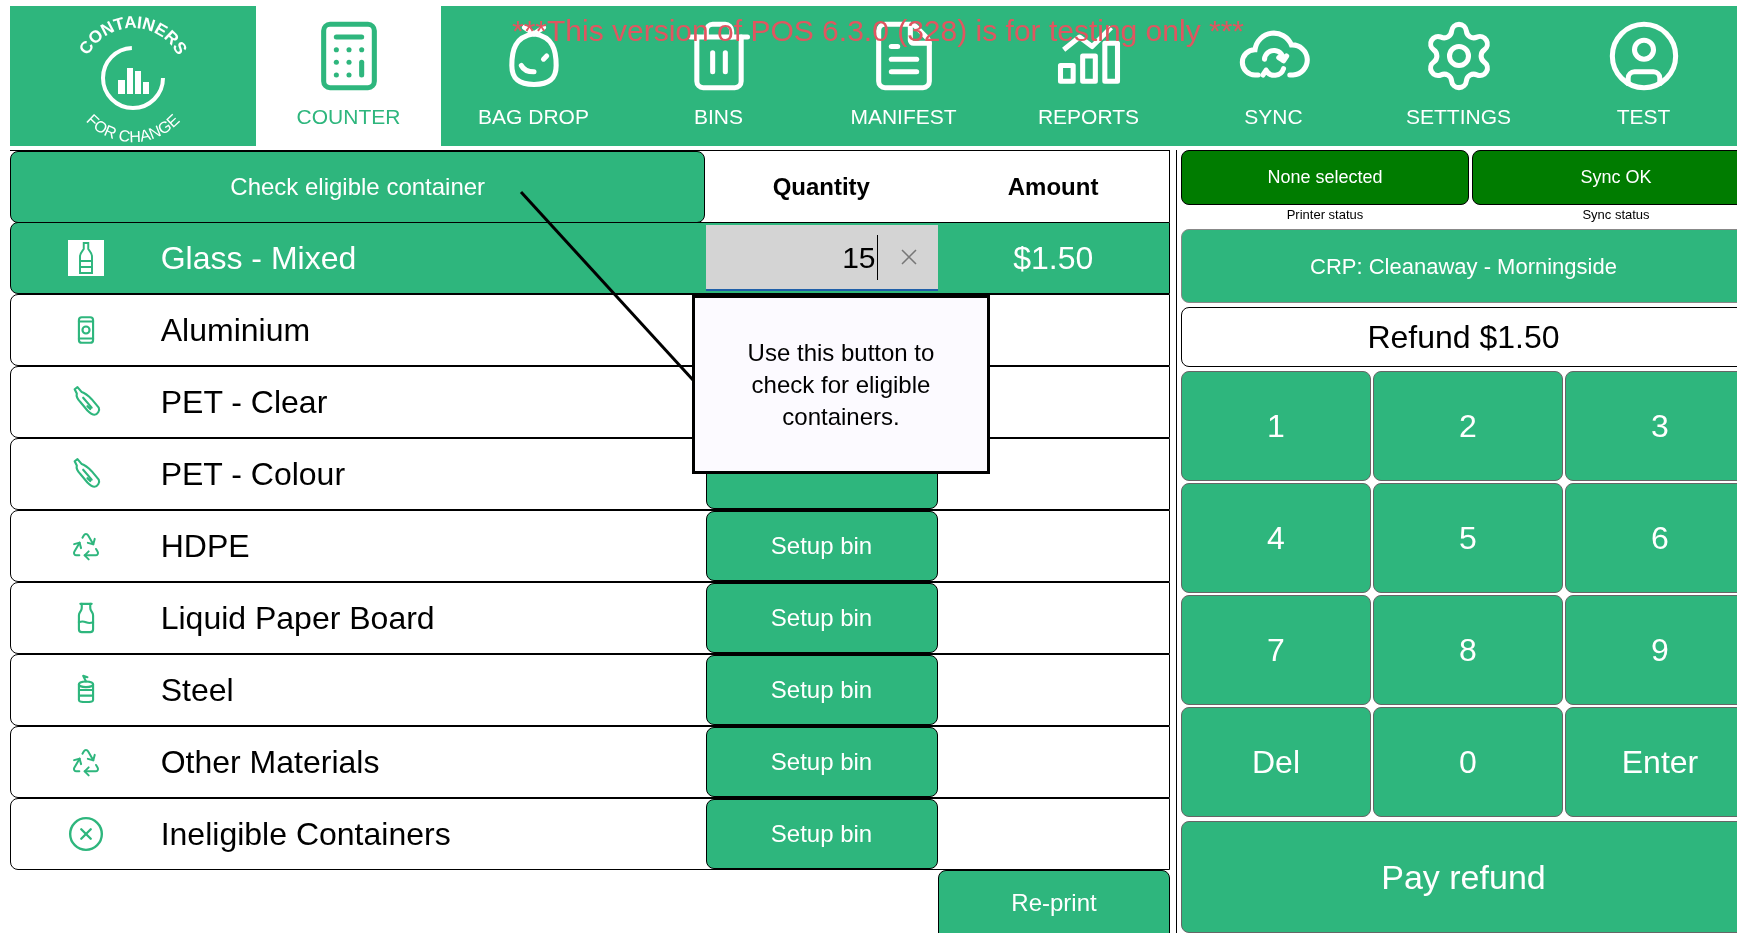  Describe the element at coordinates (1276, 650) in the screenshot. I see `keypad-key: 7` at that location.